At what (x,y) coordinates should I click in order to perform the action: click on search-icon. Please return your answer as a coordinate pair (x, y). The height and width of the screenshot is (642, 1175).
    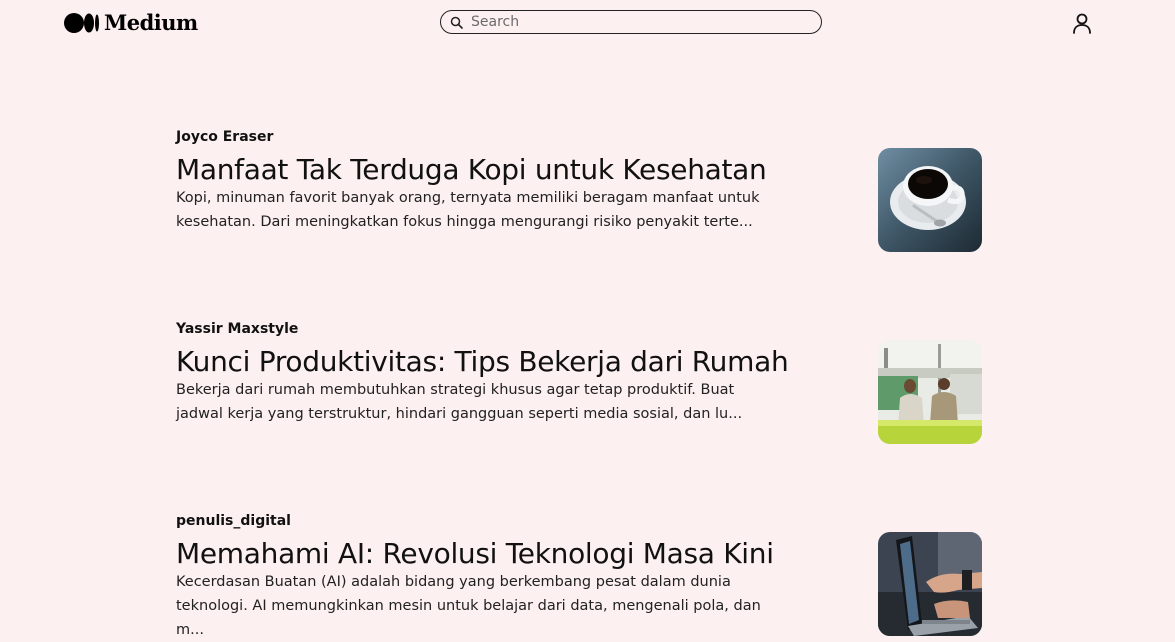
    Looking at the image, I should click on (456, 22).